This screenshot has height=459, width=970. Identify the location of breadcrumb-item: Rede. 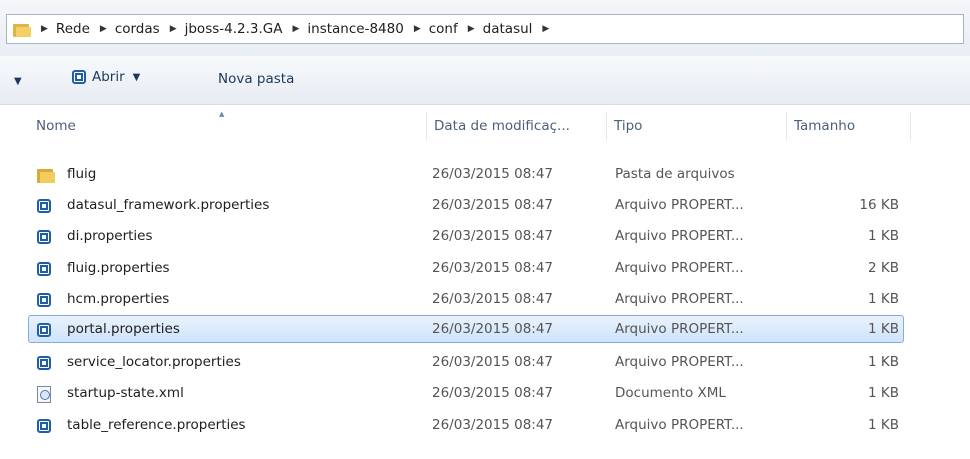
(73, 29).